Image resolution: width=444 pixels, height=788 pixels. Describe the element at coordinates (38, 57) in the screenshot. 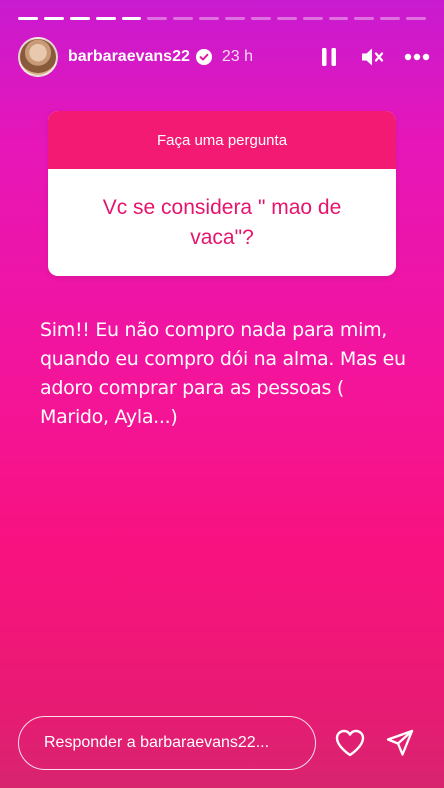

I see `avatar` at that location.